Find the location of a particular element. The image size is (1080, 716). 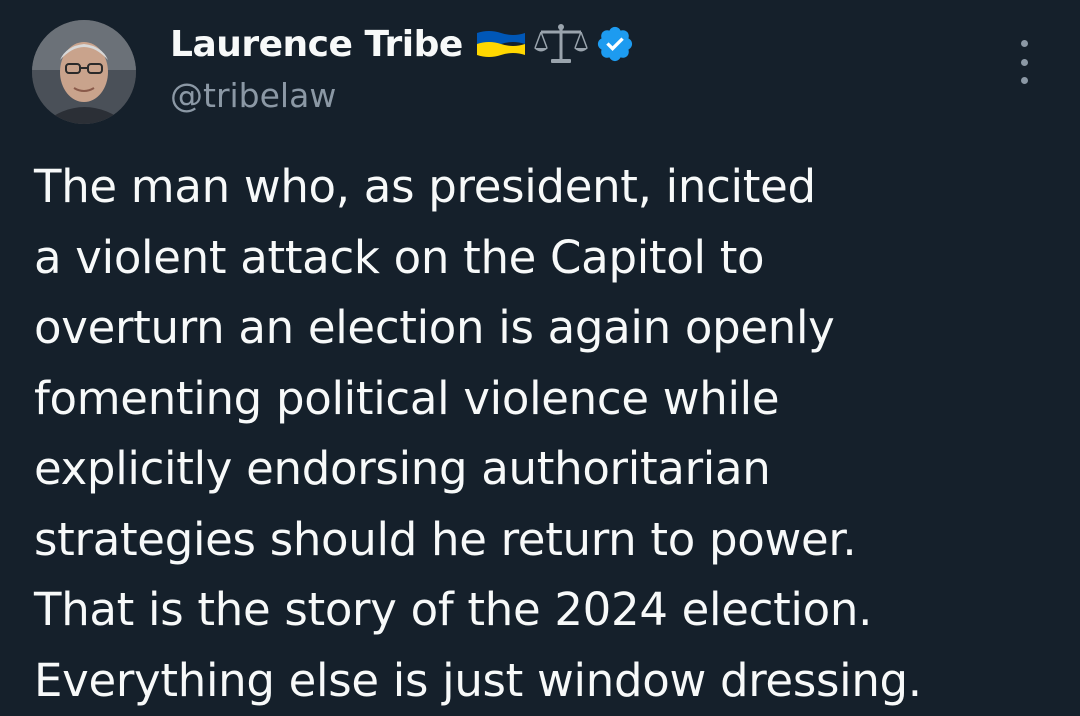

tweet-text-line: strategies should he return to power. is located at coordinates (445, 539).